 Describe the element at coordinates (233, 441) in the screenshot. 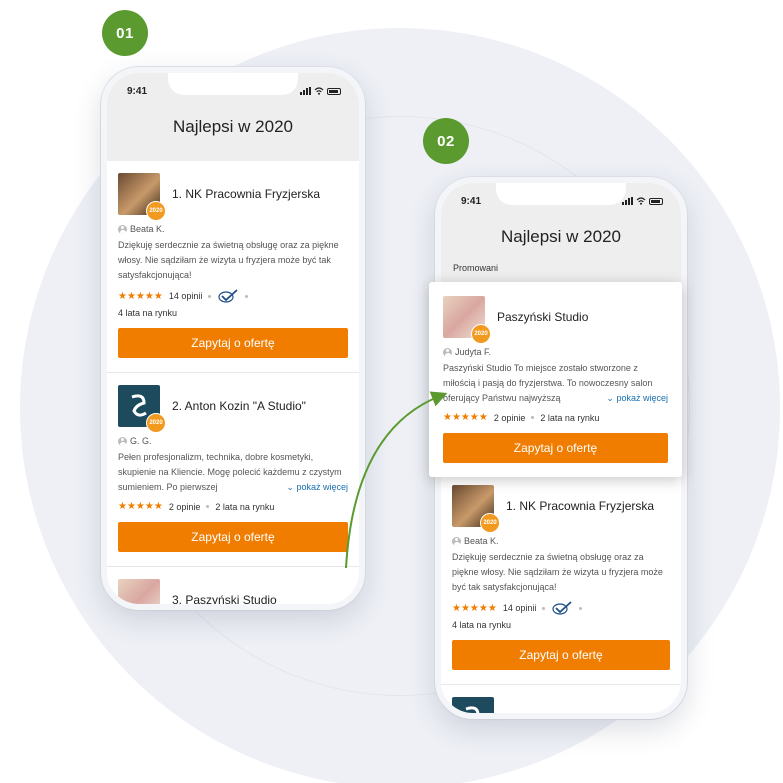

I see `review-author: G. G.` at that location.